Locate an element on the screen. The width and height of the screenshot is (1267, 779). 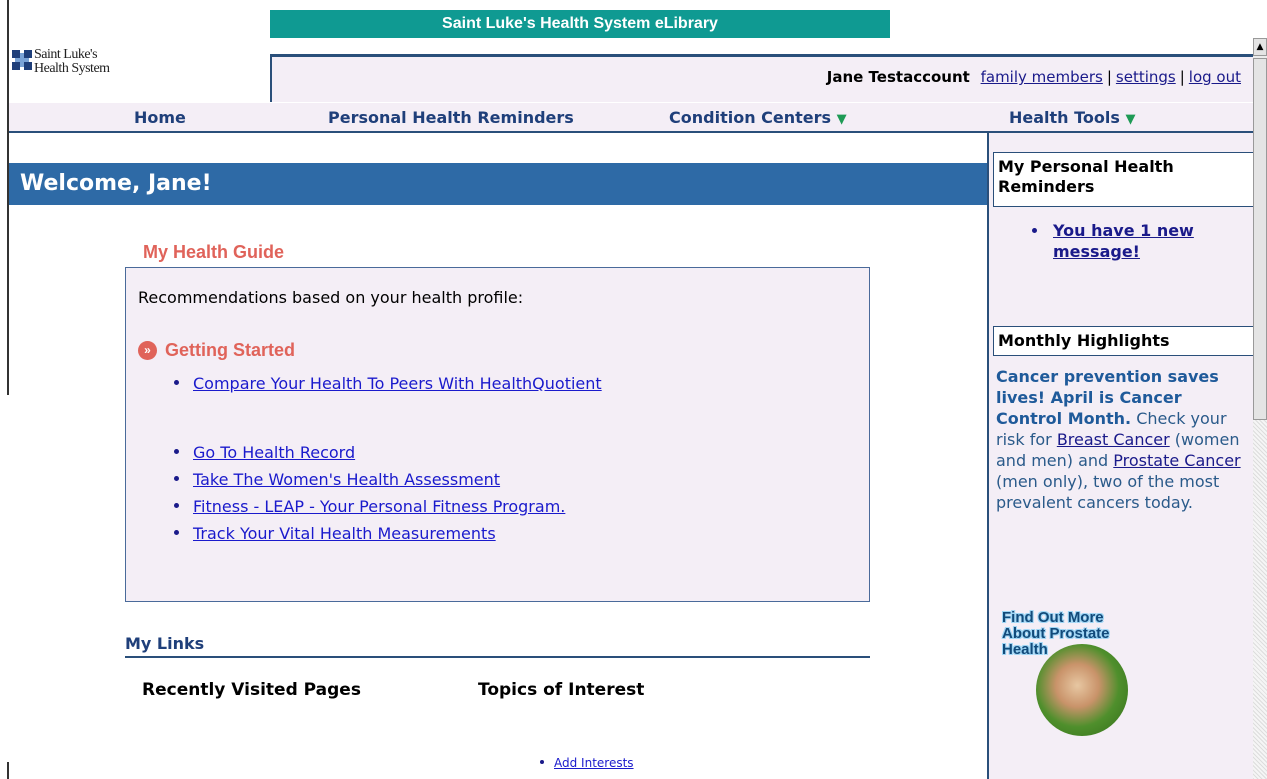
vital-measurements-link: Track Your Vital Health Measurements is located at coordinates (344, 533).